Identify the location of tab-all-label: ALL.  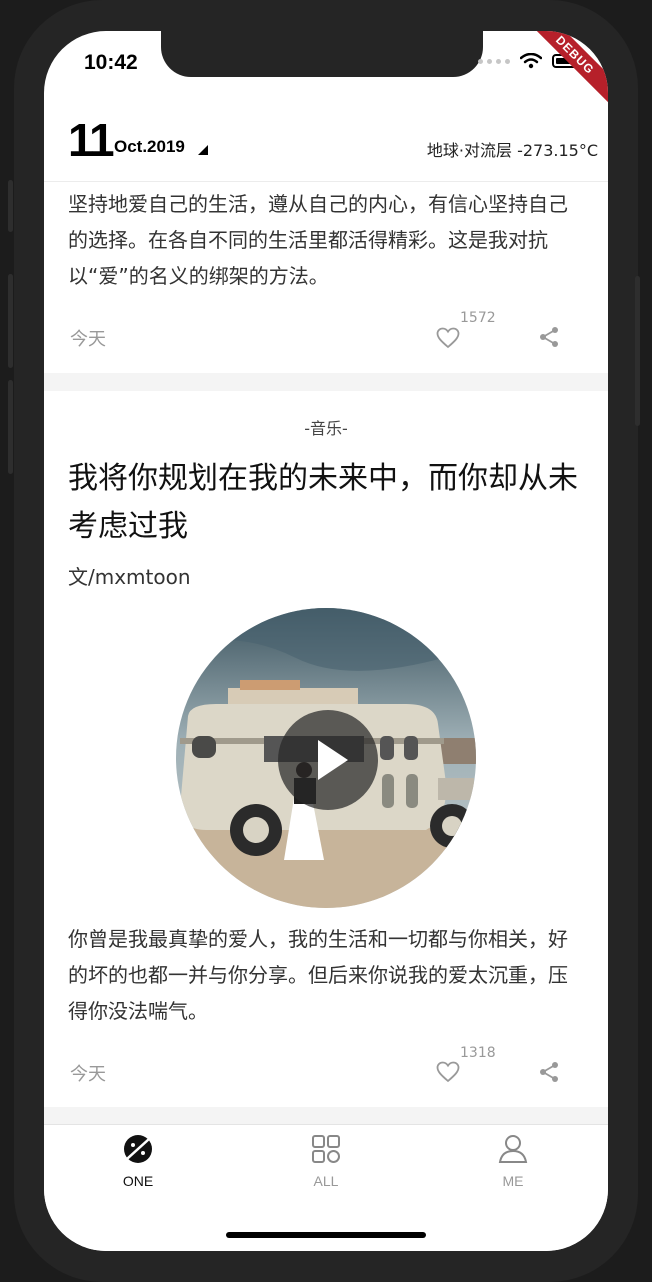
(326, 1181).